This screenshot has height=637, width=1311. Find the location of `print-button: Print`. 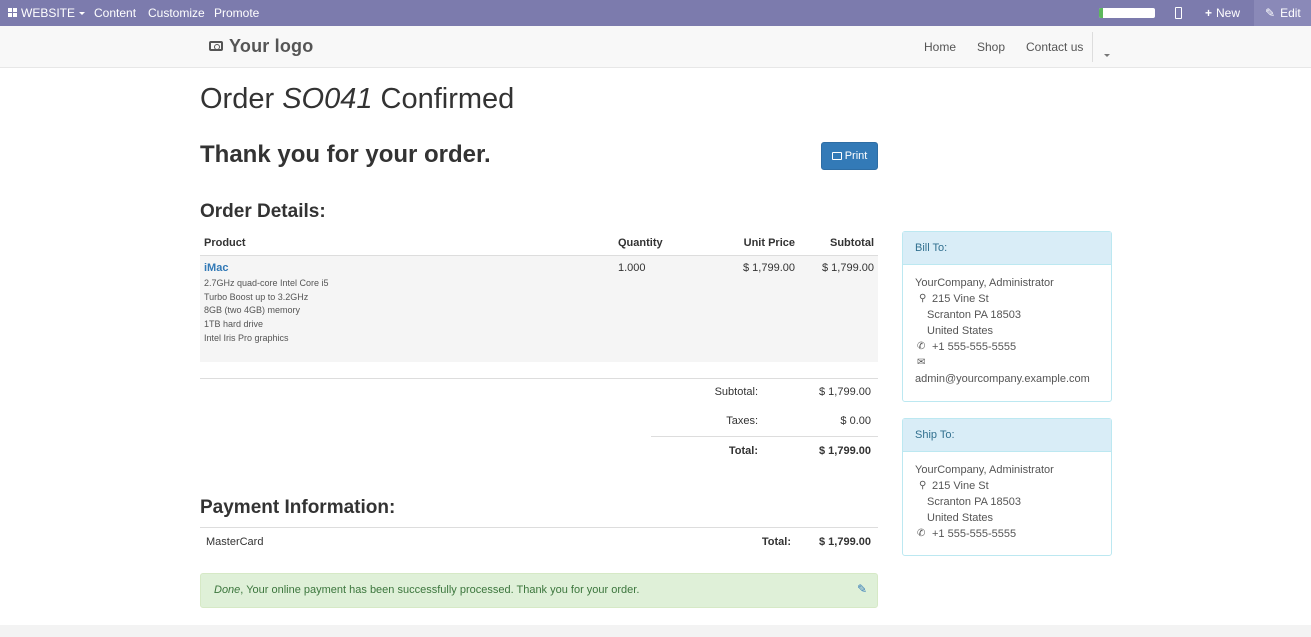

print-button: Print is located at coordinates (849, 156).